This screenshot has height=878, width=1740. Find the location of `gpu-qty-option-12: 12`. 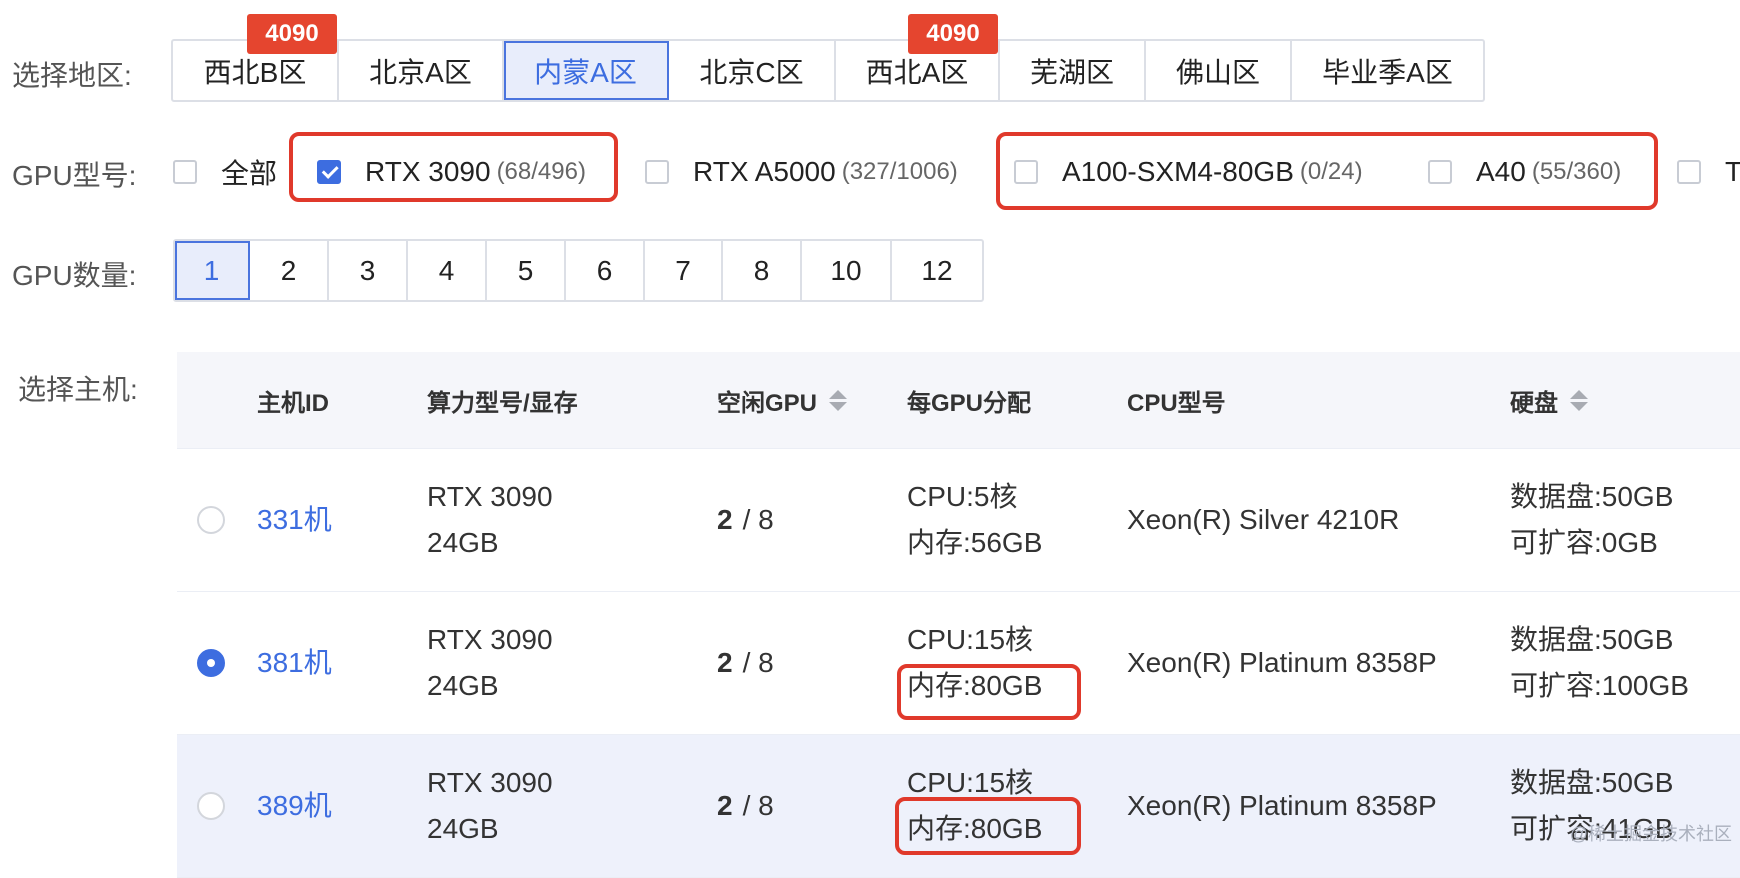

gpu-qty-option-12: 12 is located at coordinates (937, 270).